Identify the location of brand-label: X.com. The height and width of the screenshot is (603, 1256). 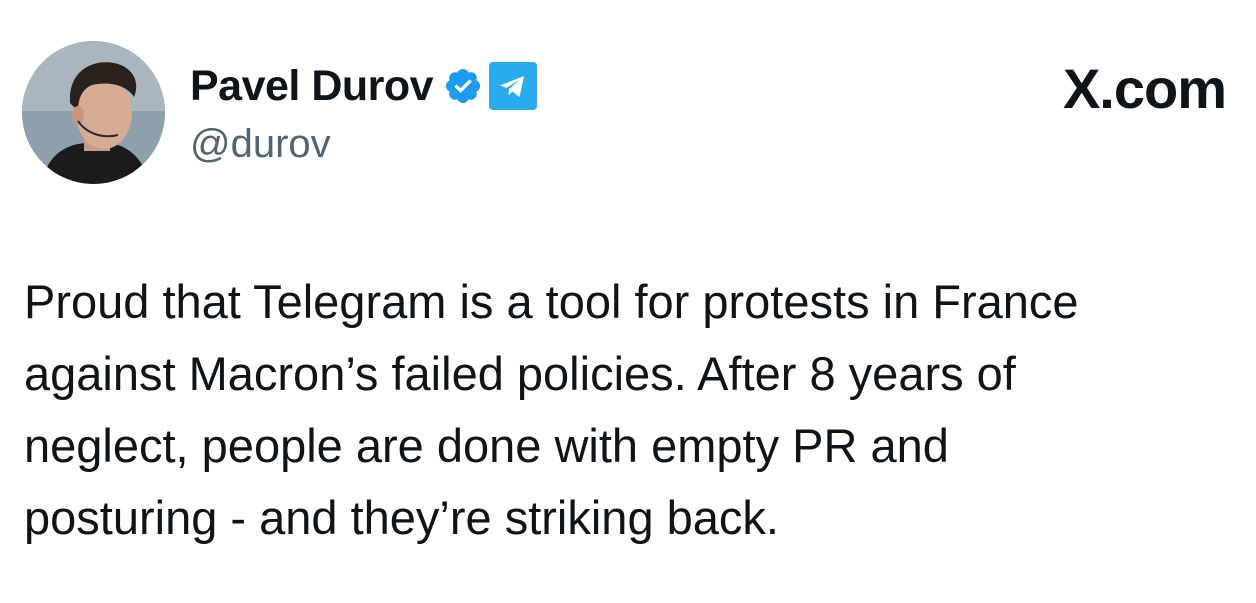
(1144, 88).